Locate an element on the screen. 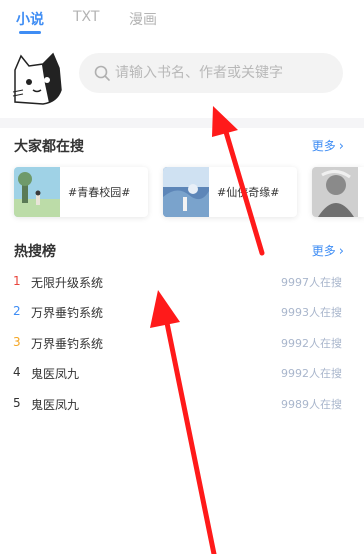 This screenshot has height=554, width=364. tab-txt: TXT is located at coordinates (86, 17).